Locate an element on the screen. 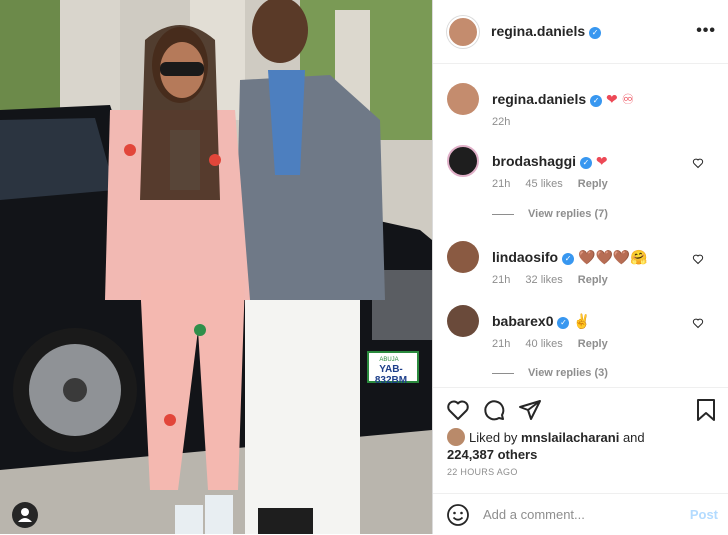 The height and width of the screenshot is (535, 728). comment-body: brodashaggi ✓ ❤ is located at coordinates (588, 161).